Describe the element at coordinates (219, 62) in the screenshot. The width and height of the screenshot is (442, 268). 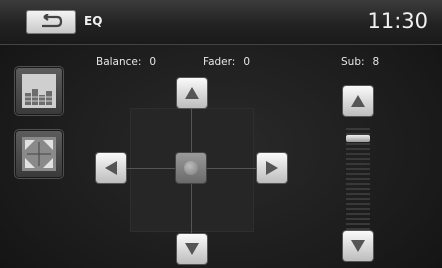
I see `fader-label: Fader:` at that location.